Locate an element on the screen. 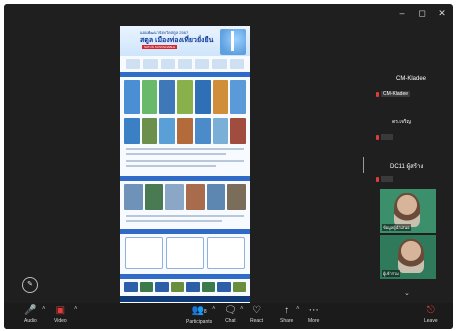 This screenshot has height=331, width=457. leave-icon: ⎋ is located at coordinates (430, 310).